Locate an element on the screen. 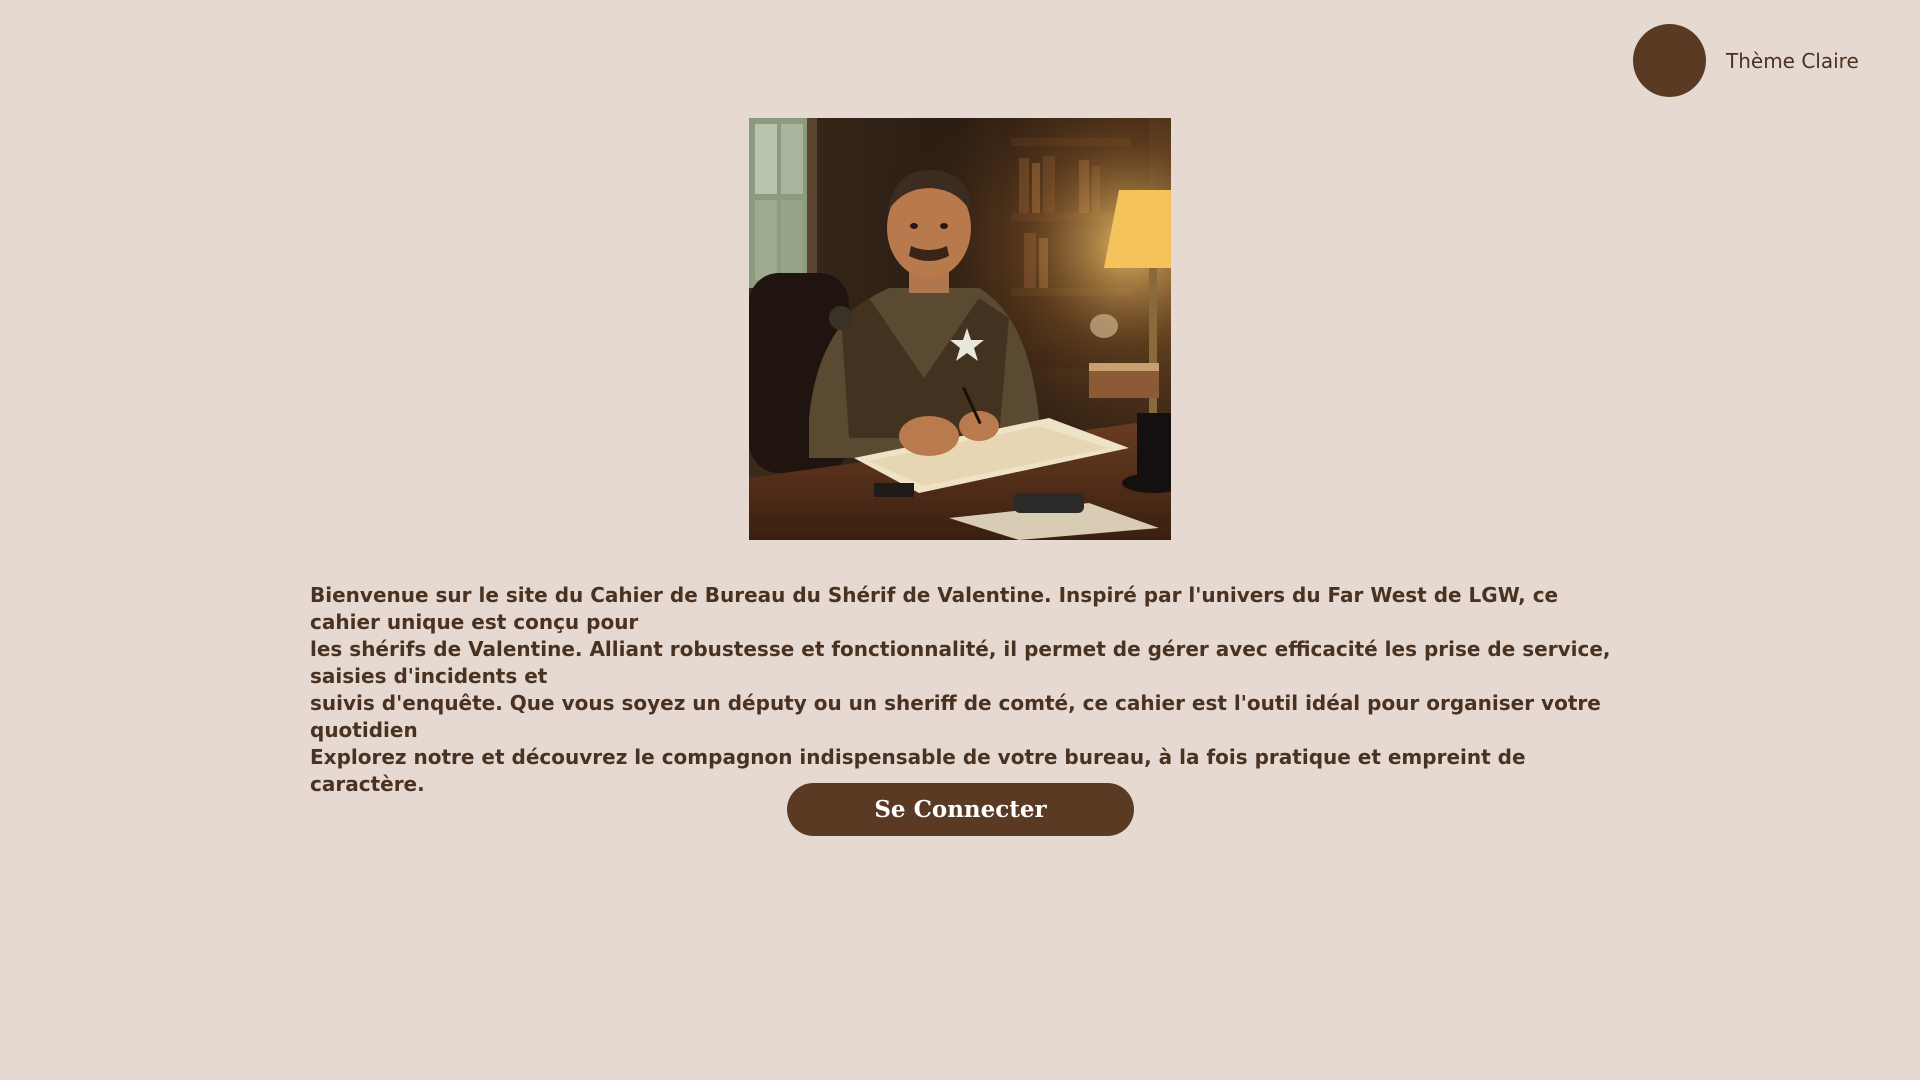  theme-toggle-circle-icon is located at coordinates (1669, 60).